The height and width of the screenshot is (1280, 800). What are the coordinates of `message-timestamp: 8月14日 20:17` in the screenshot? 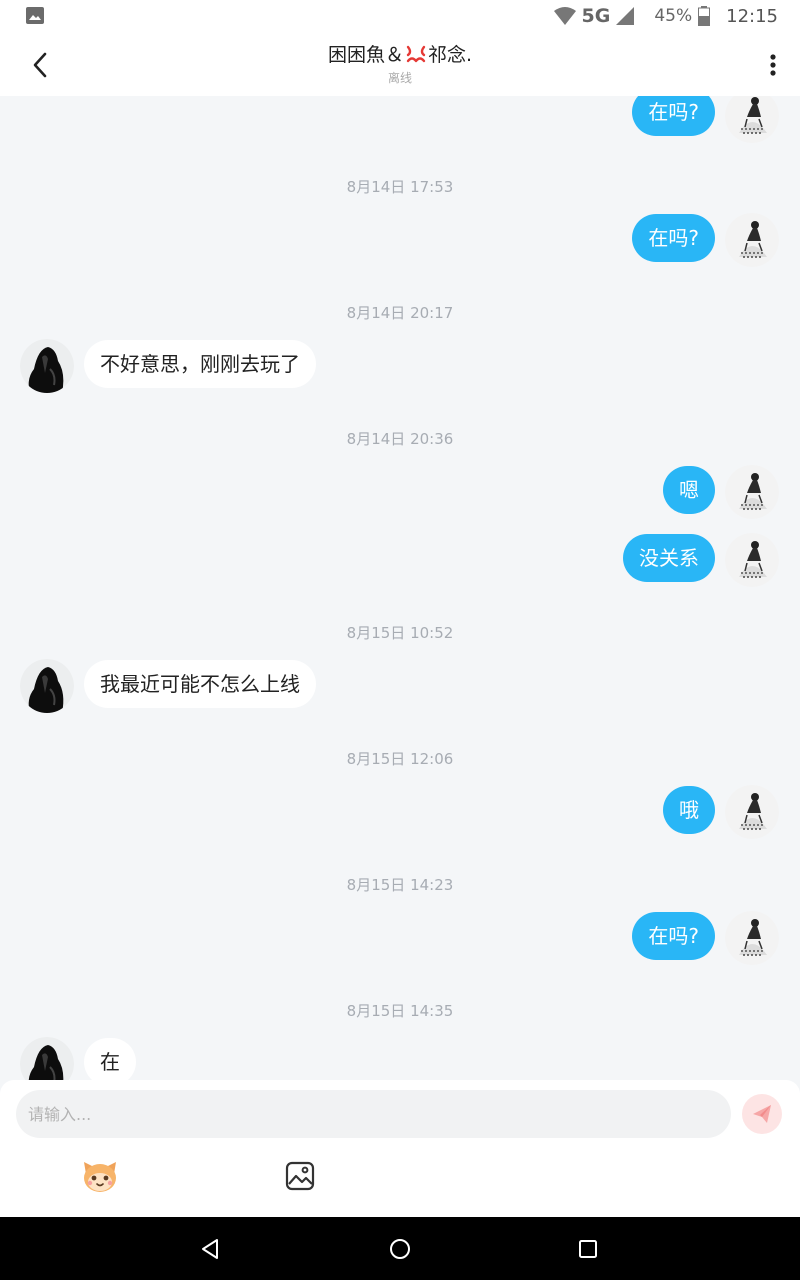 It's located at (400, 313).